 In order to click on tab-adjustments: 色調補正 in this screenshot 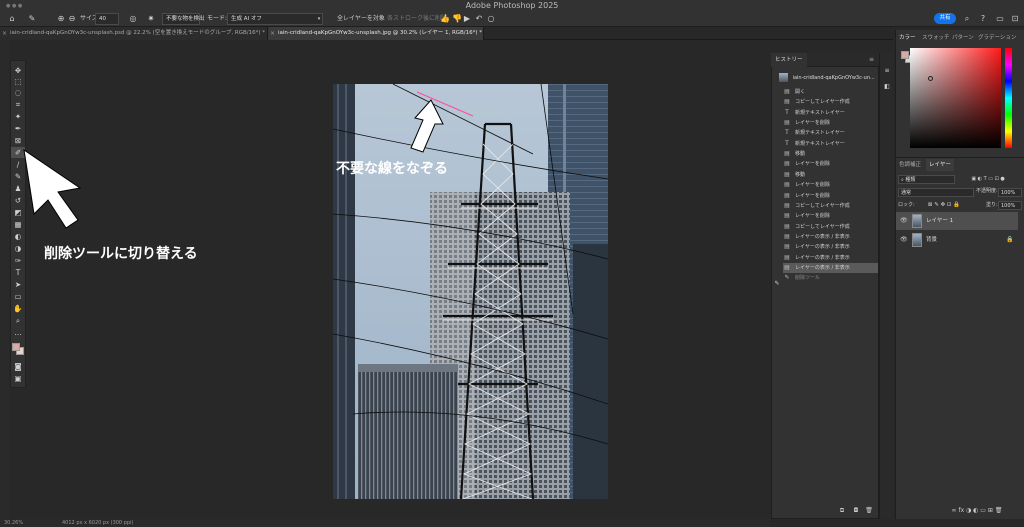, I will do `click(910, 165)`.